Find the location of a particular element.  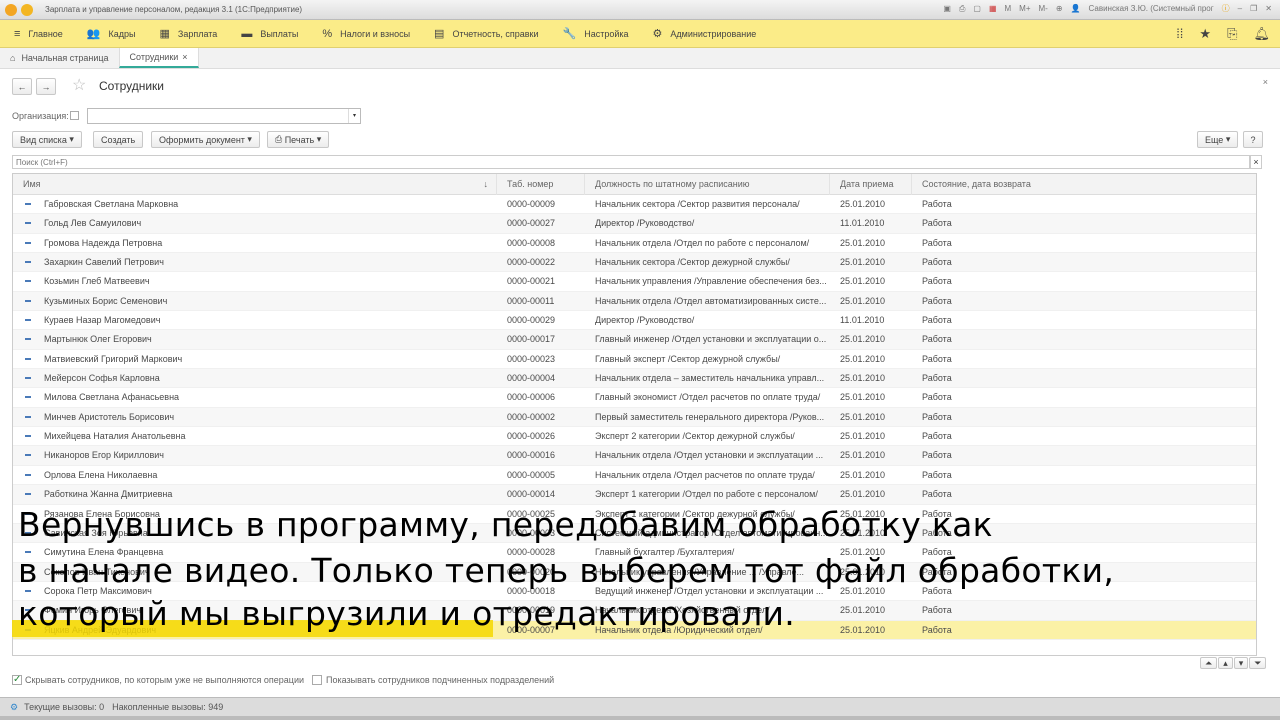

save-icon: ▣ is located at coordinates (947, 8).